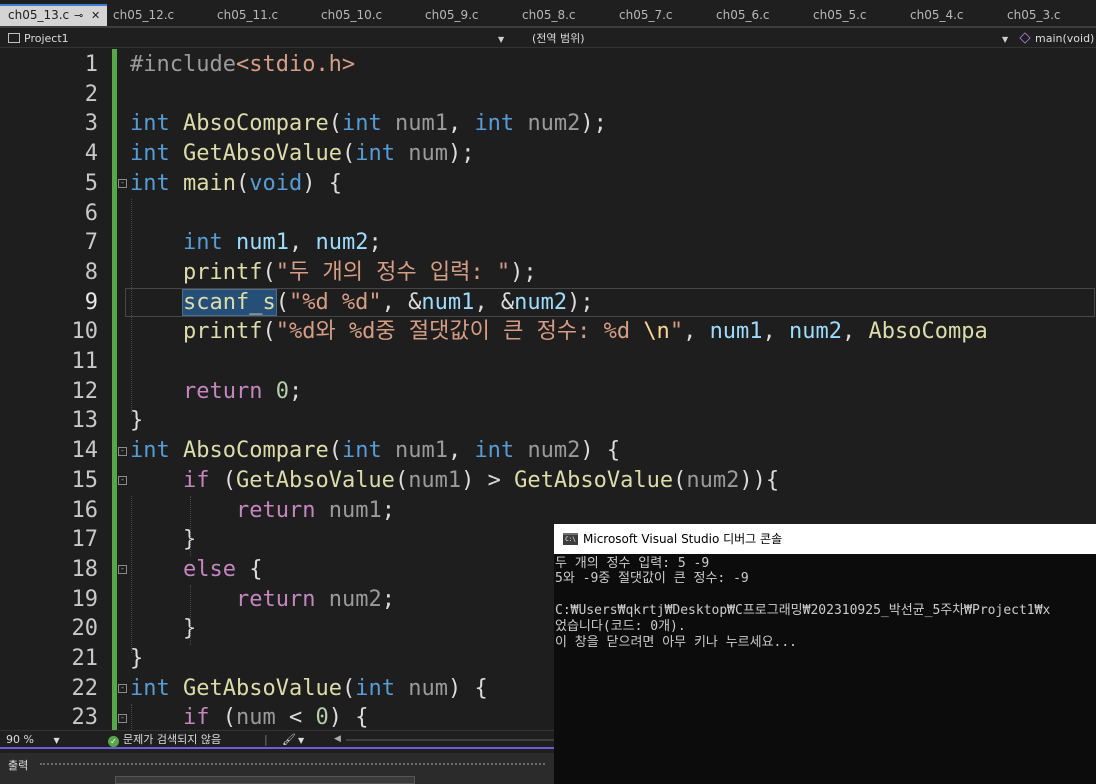 The height and width of the screenshot is (784, 1096). What do you see at coordinates (928, 332) in the screenshot?
I see `code-token: AbsoCompa` at bounding box center [928, 332].